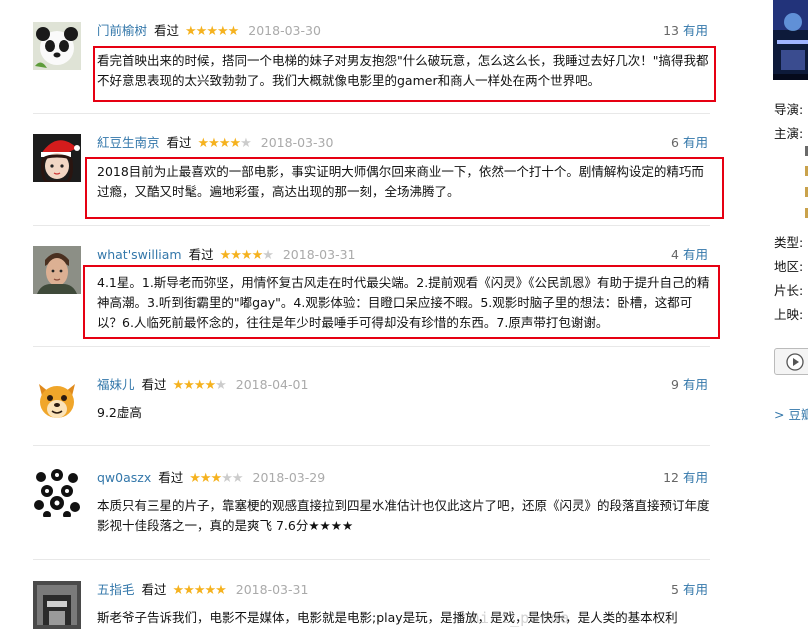  What do you see at coordinates (128, 142) in the screenshot?
I see `author-link: 紅豆生南京` at bounding box center [128, 142].